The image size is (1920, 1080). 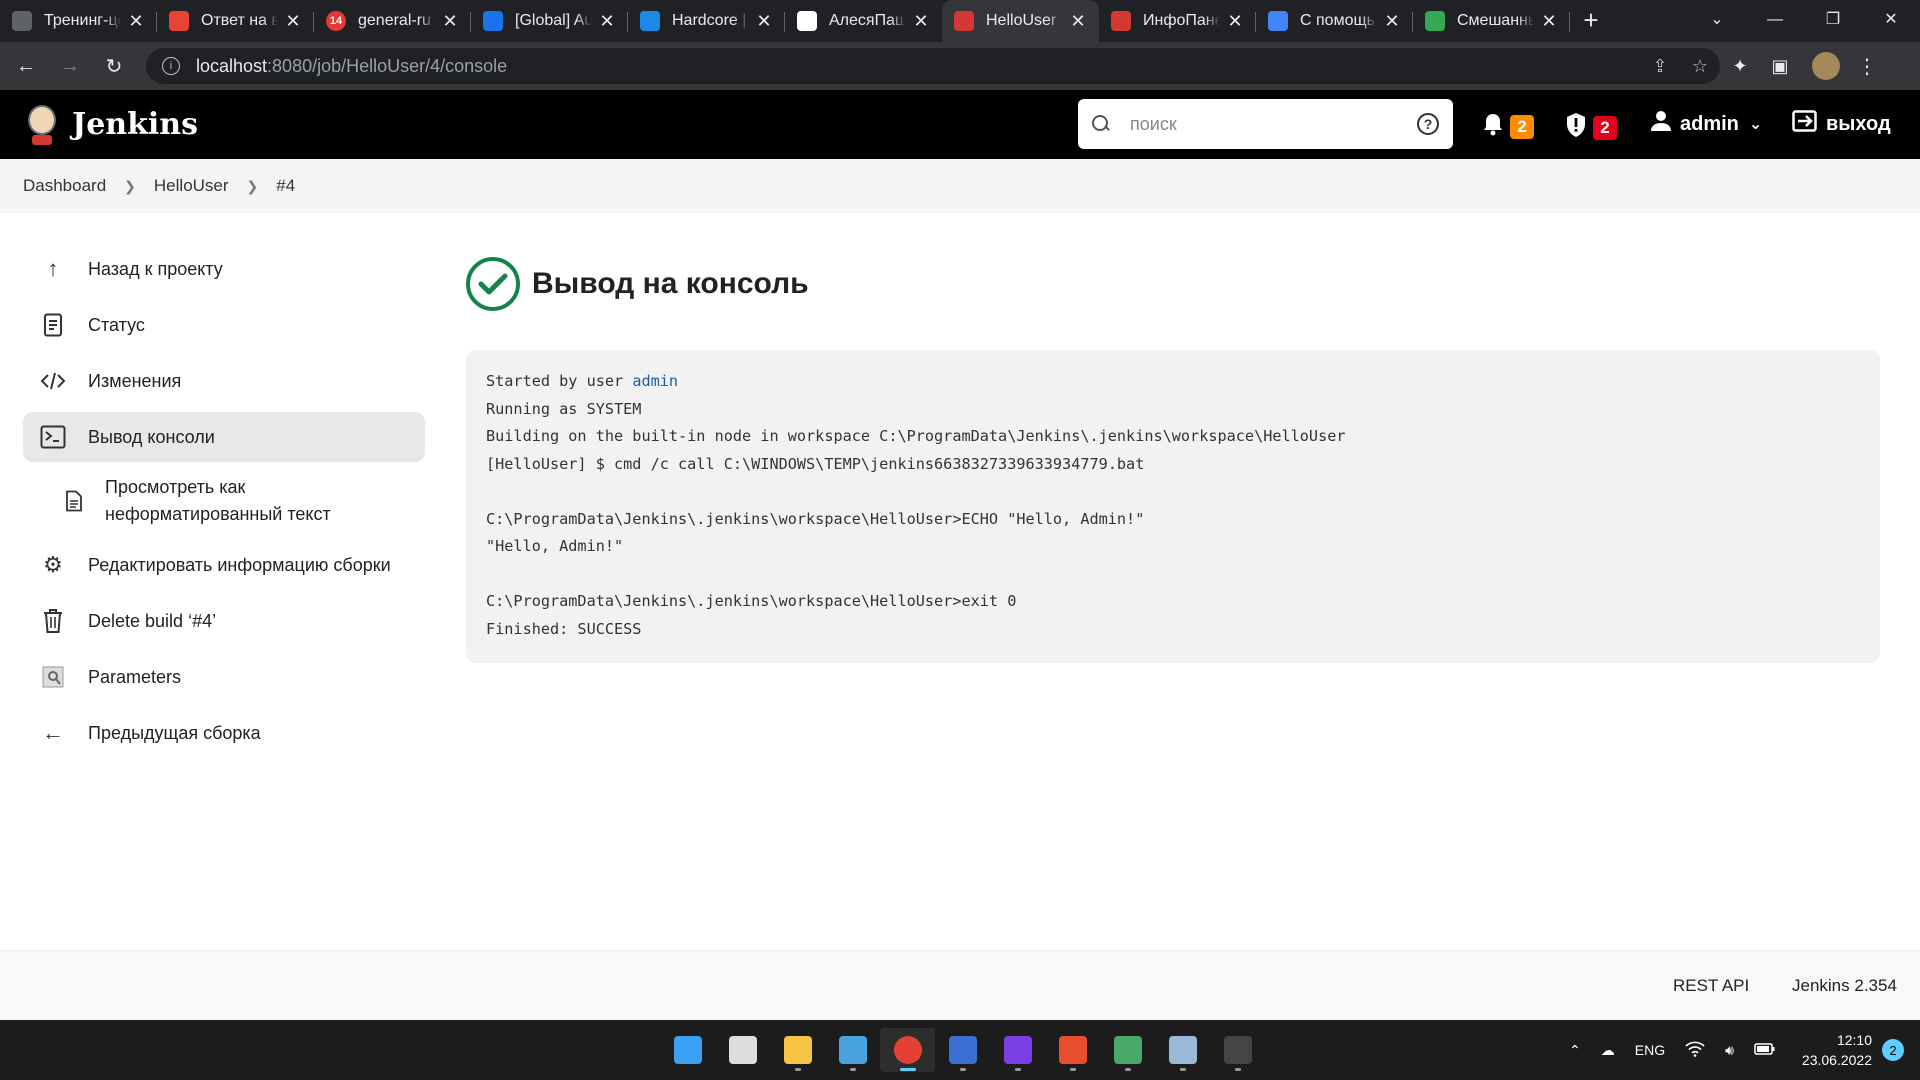 I want to click on intellij-icon, so click(x=1017, y=1050).